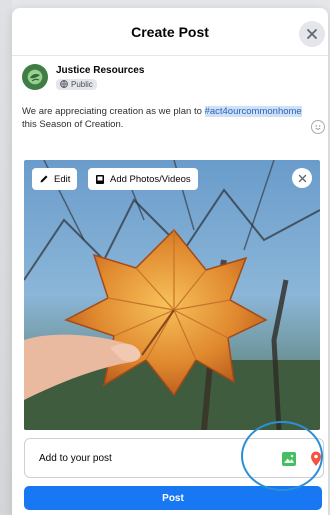 The width and height of the screenshot is (330, 515). Describe the element at coordinates (75, 458) in the screenshot. I see `add-to-post-label: Add to your post` at that location.